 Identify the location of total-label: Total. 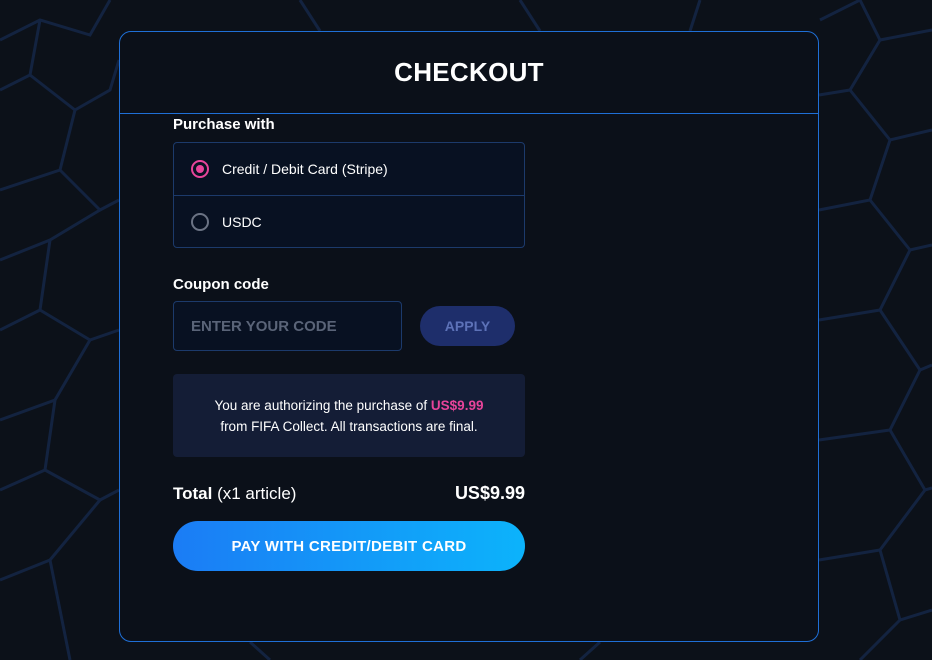
(193, 493).